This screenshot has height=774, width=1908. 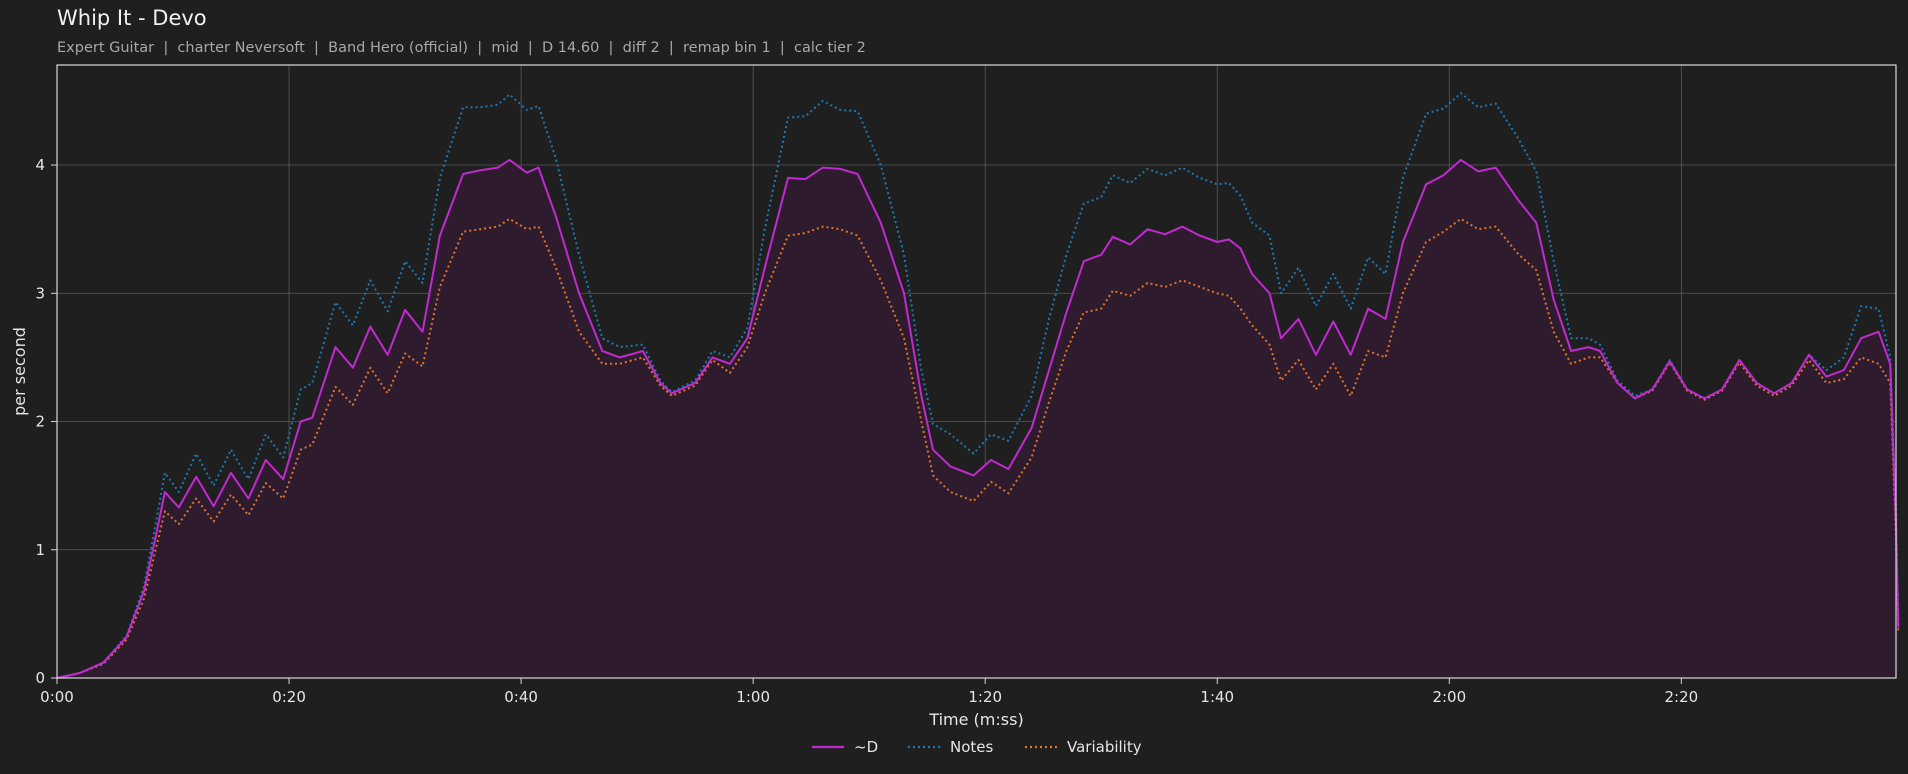 What do you see at coordinates (1449, 697) in the screenshot?
I see `x-tick-label: 2:00` at bounding box center [1449, 697].